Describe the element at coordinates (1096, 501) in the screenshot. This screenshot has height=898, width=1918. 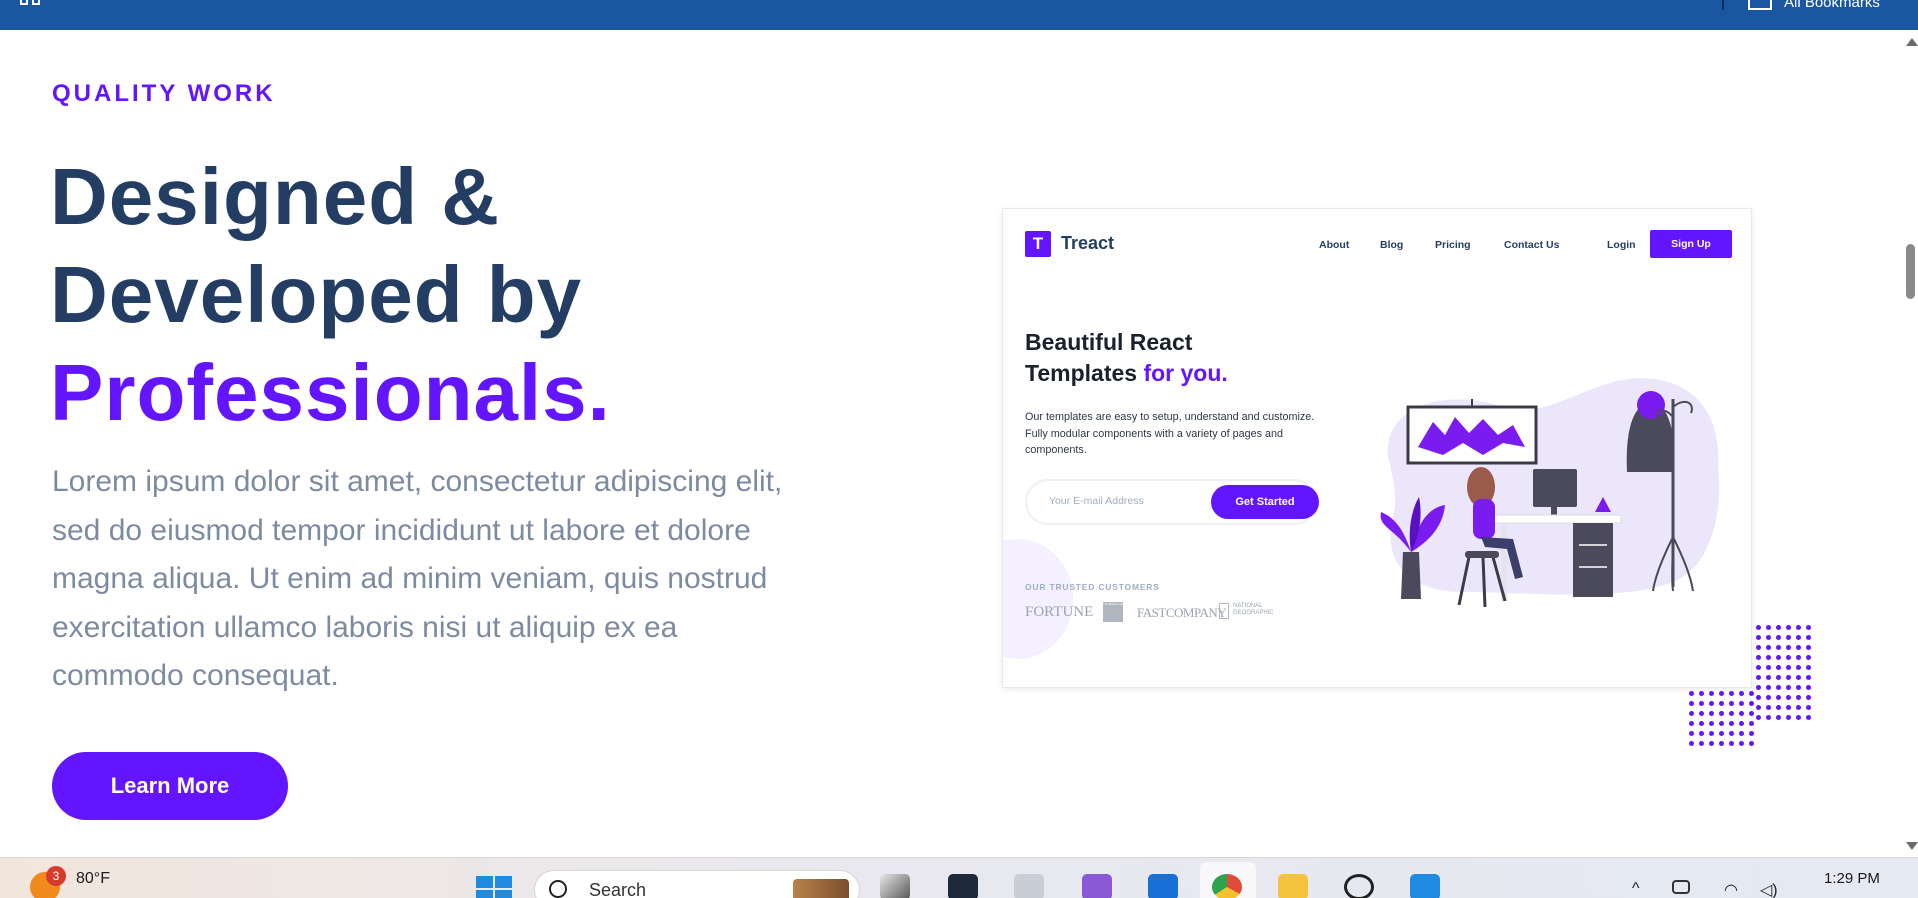
I see `email-placeholder: Your E-mail Address` at that location.